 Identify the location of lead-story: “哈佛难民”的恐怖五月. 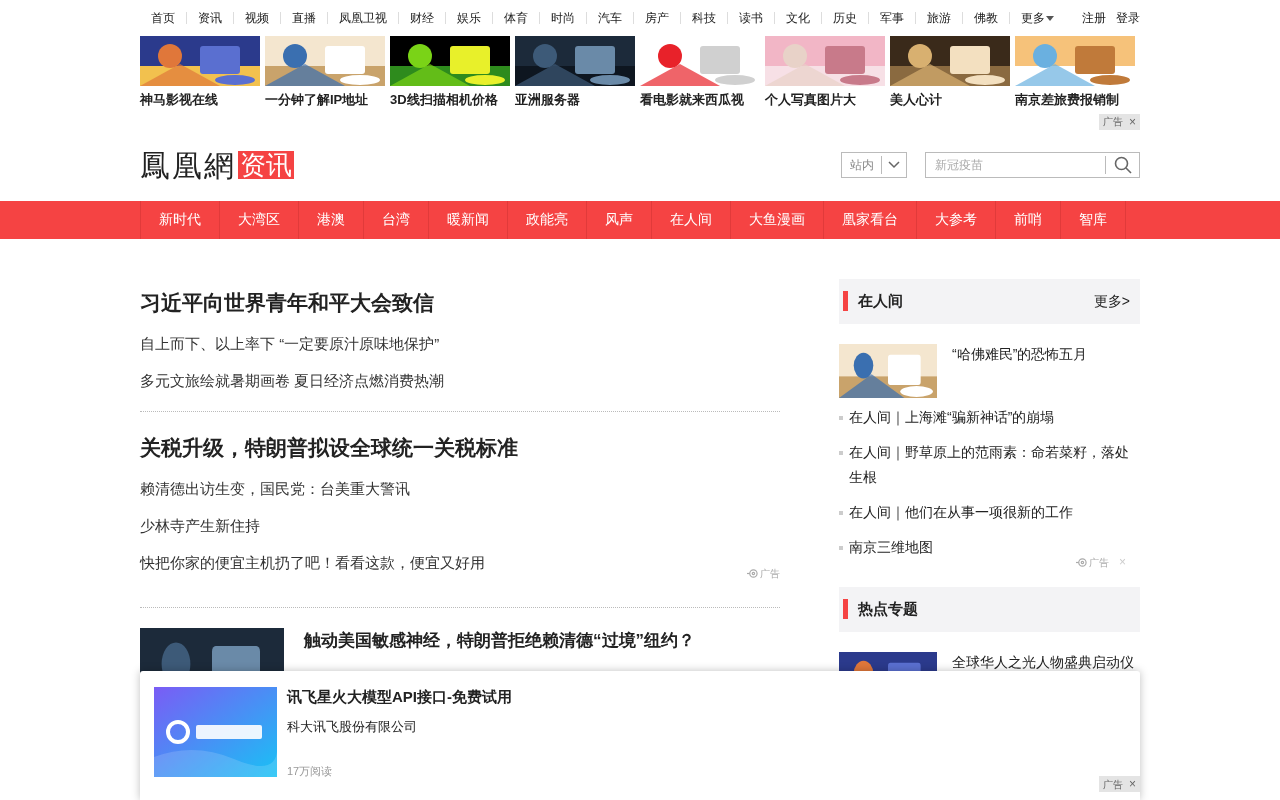
(1020, 353).